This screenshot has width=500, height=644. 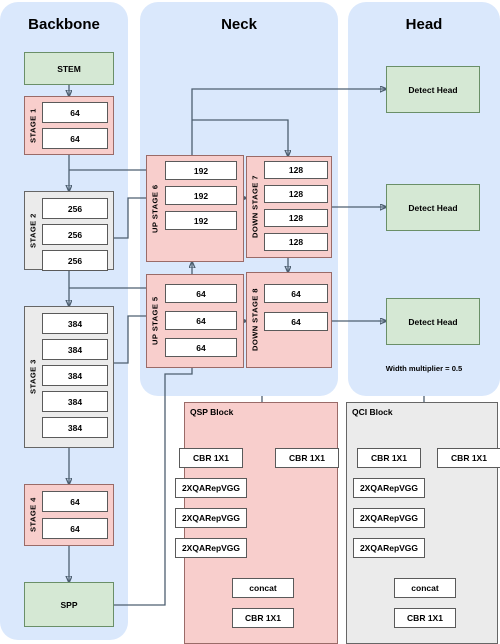 What do you see at coordinates (389, 488) in the screenshot?
I see `qci-repvgg-0: 2XQARepVGG` at bounding box center [389, 488].